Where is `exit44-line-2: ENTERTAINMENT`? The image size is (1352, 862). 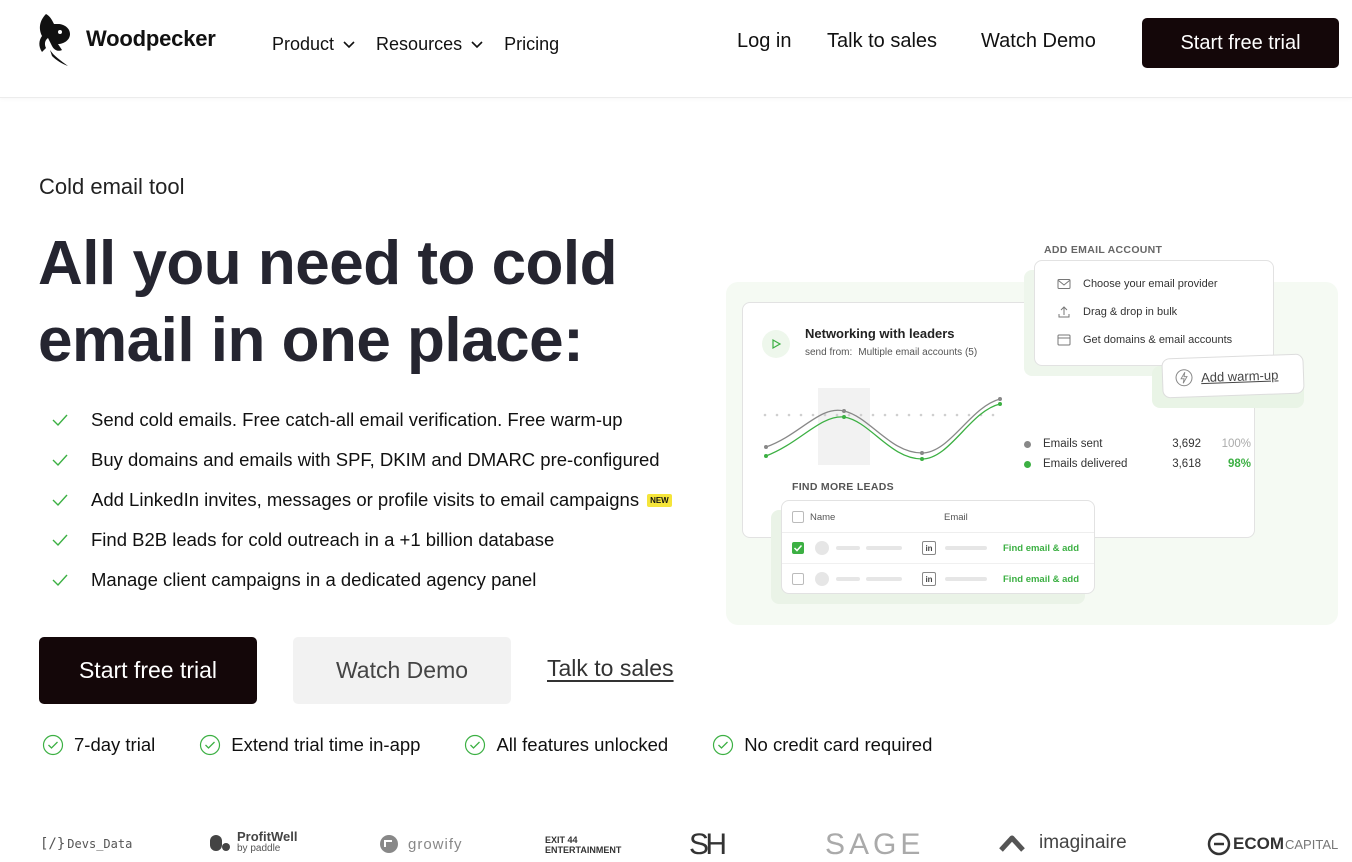
exit44-line-2: ENTERTAINMENT is located at coordinates (583, 850).